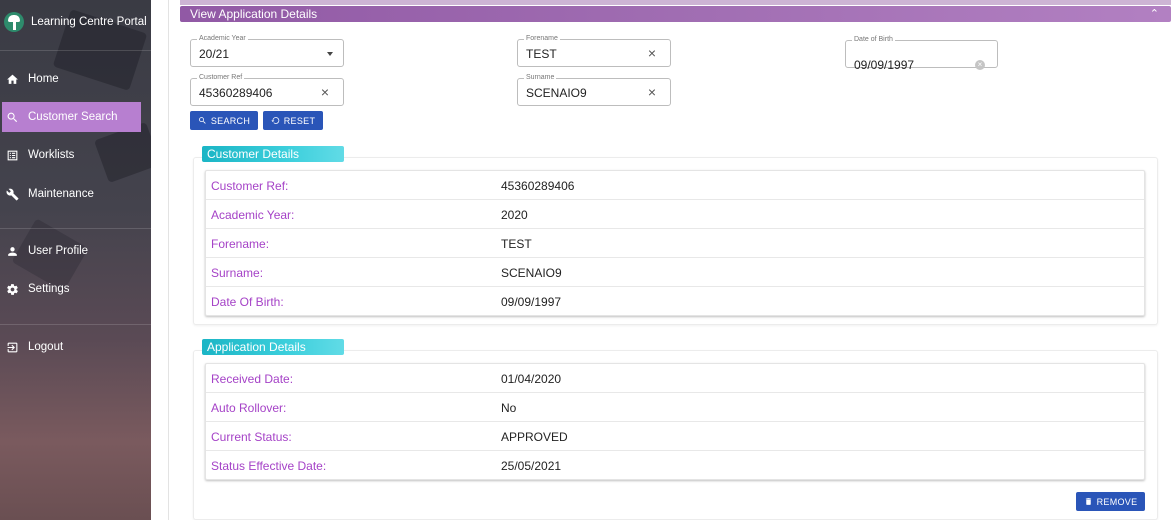  What do you see at coordinates (675, 185) in the screenshot?
I see `table-row: Customer Ref: 45360289406` at bounding box center [675, 185].